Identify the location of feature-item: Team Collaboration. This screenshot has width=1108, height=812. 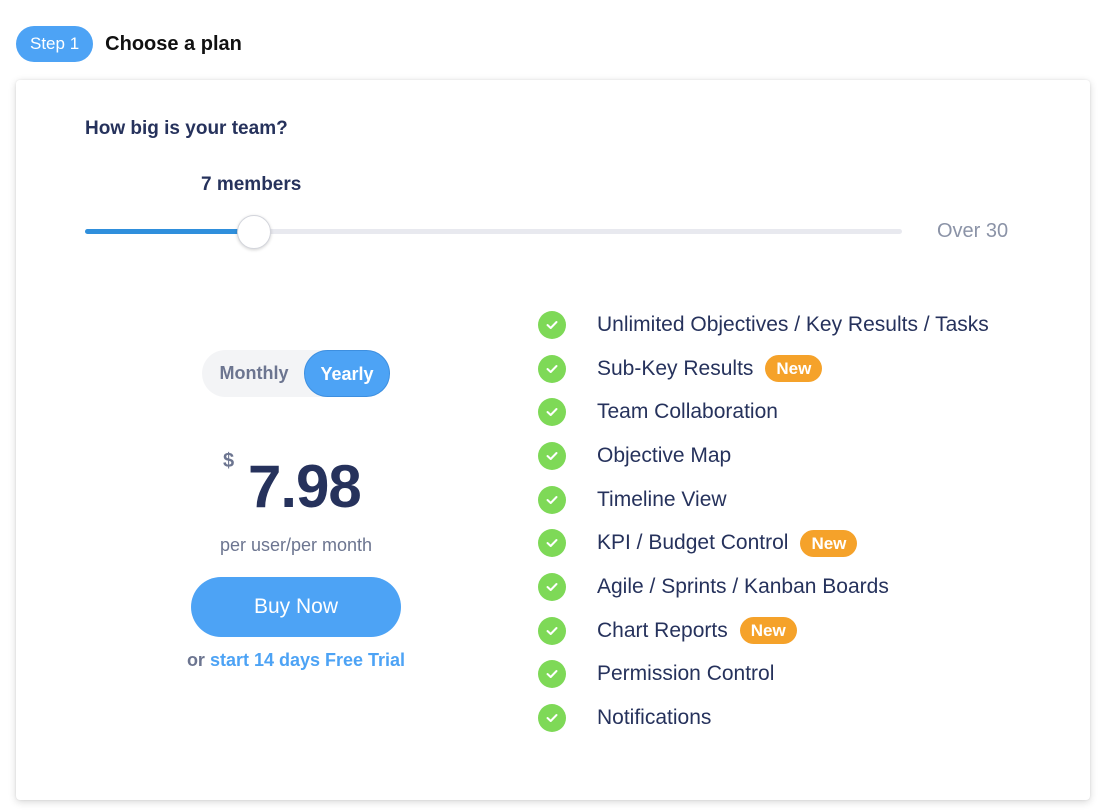
(763, 412).